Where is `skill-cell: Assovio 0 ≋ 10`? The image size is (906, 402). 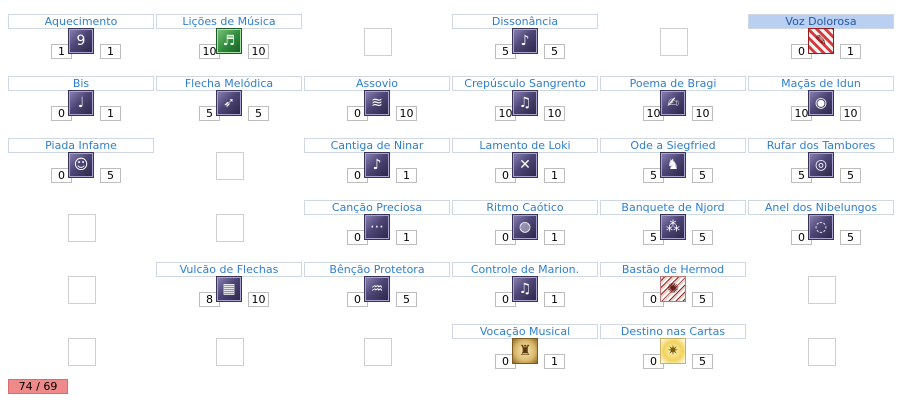 skill-cell: Assovio 0 ≋ 10 is located at coordinates (378, 105).